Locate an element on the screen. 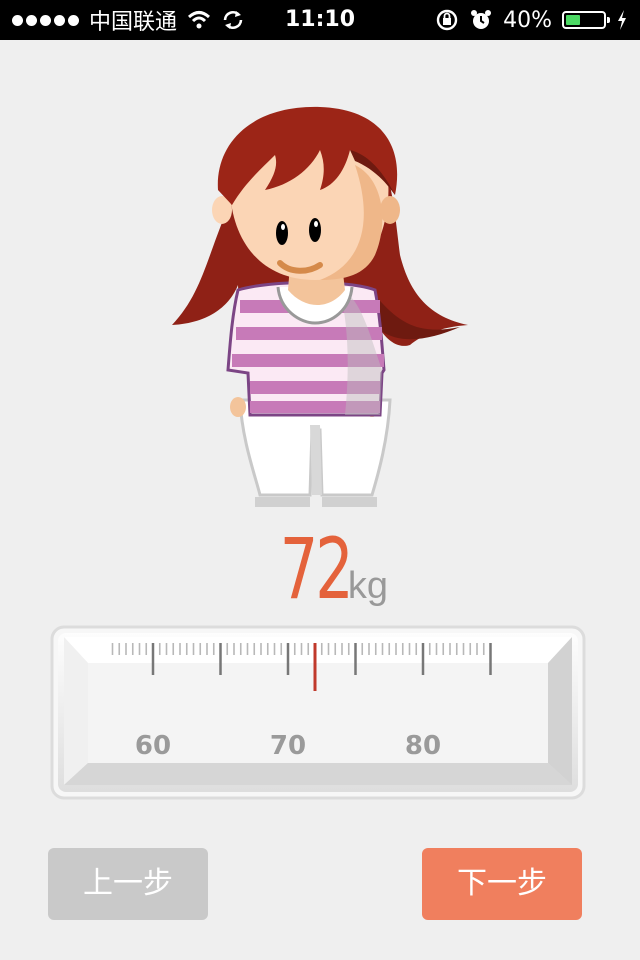 This screenshot has width=640, height=960. battery-percent: 40% is located at coordinates (527, 20).